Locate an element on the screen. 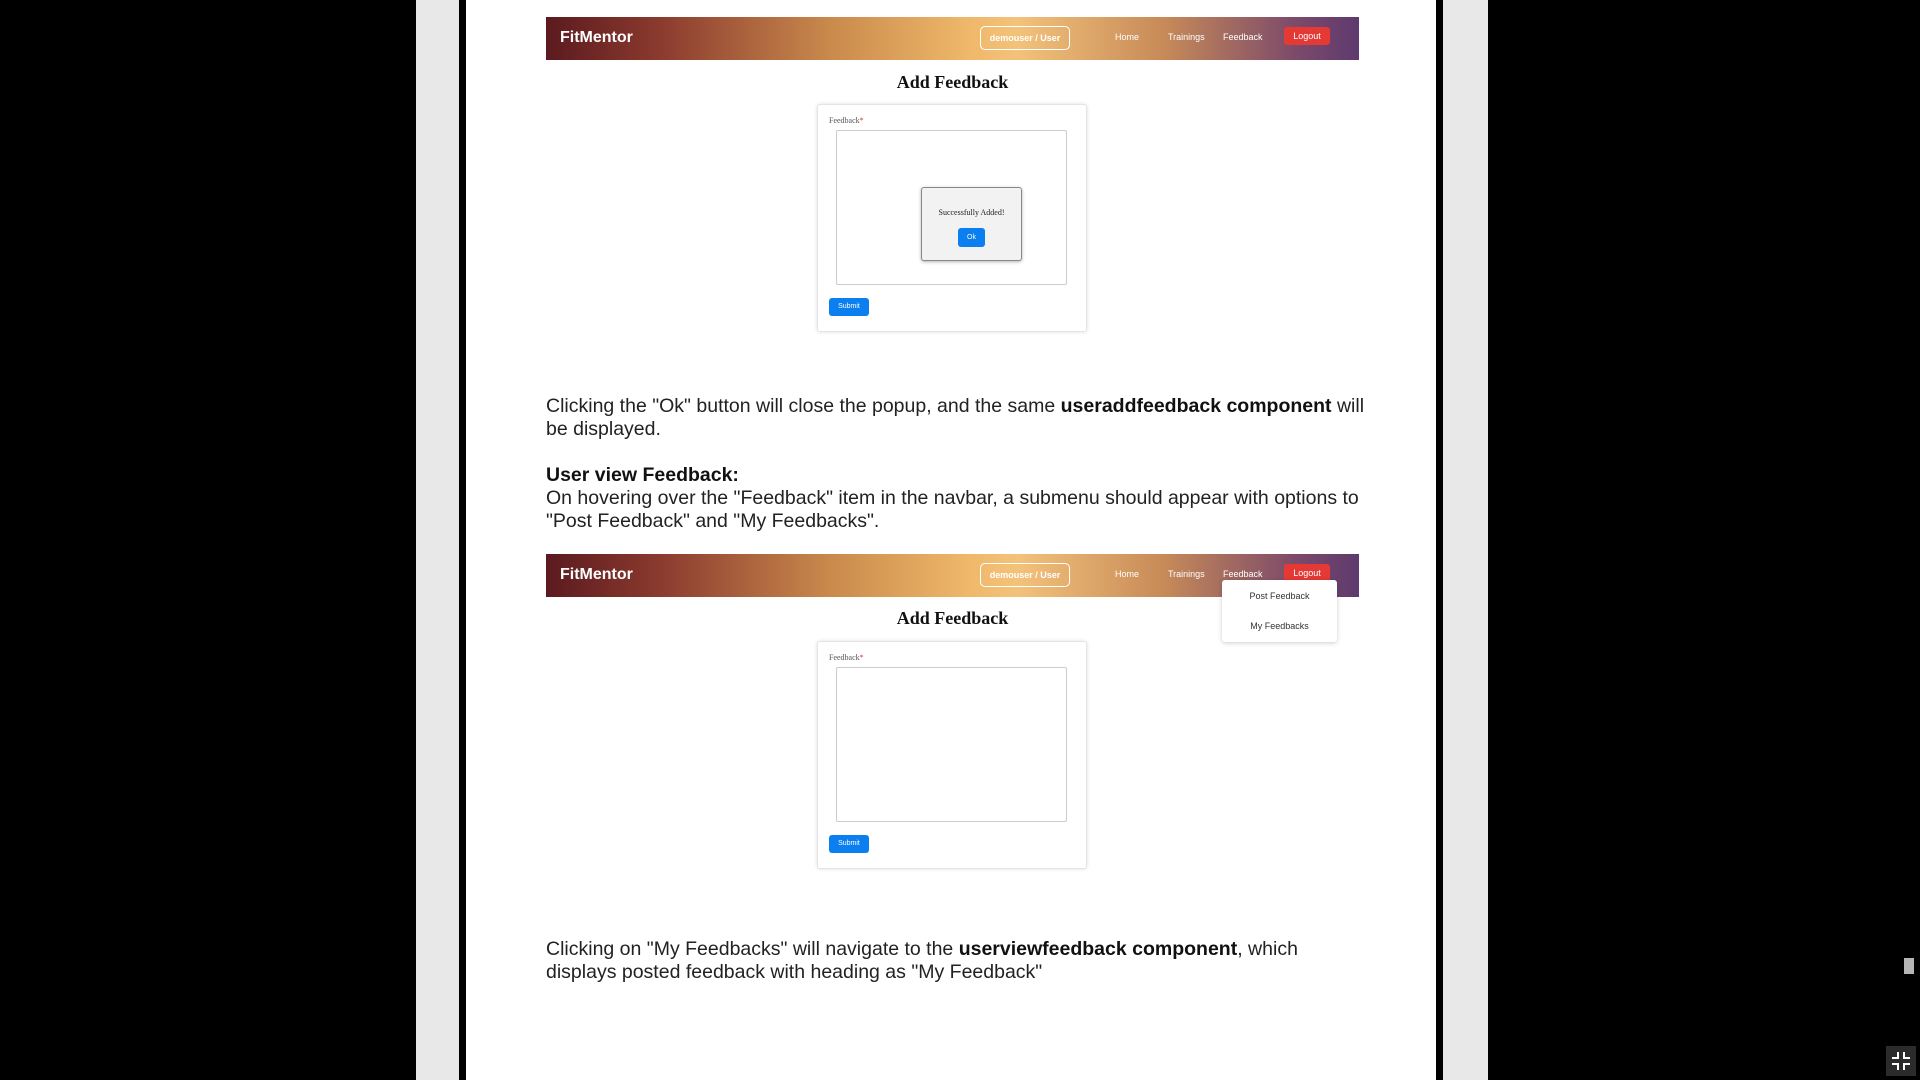 The height and width of the screenshot is (1080, 1920). scrollbar-thumb is located at coordinates (1909, 966).